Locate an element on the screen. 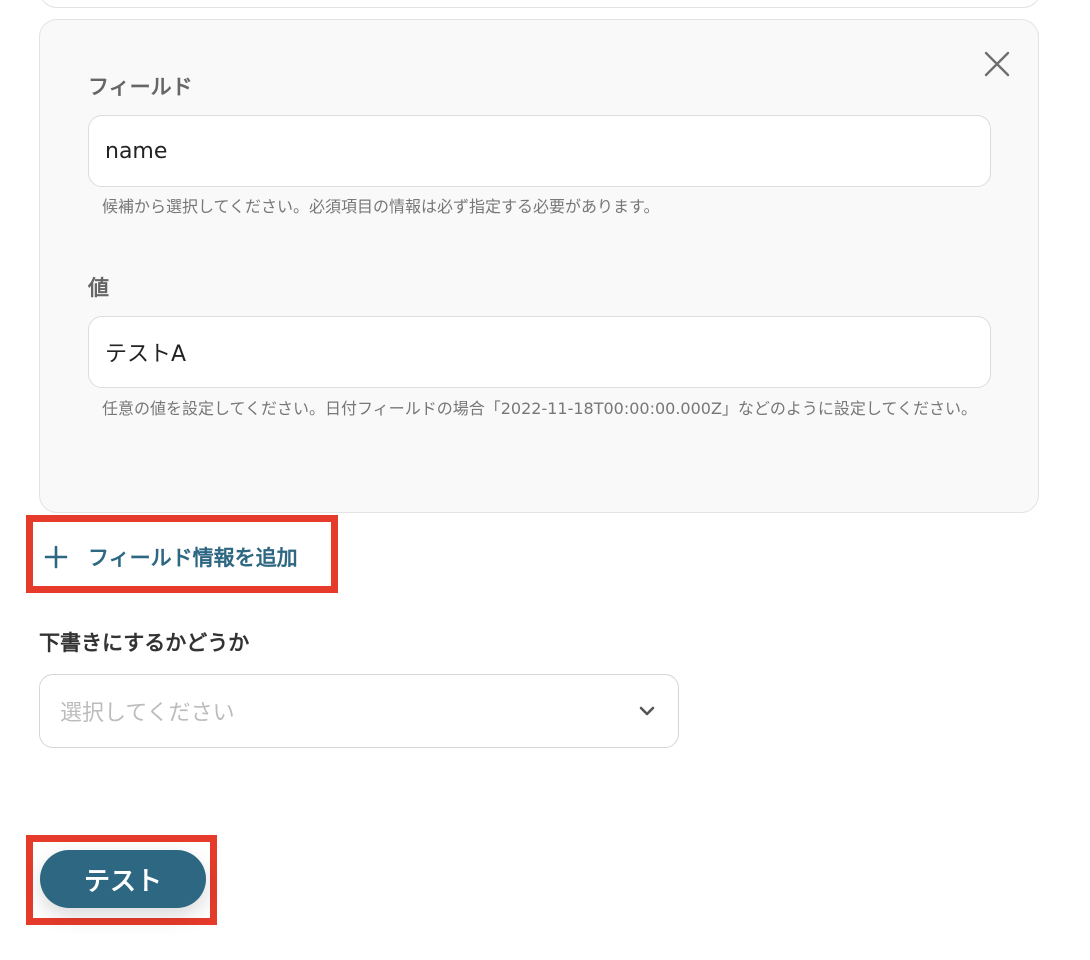 The width and height of the screenshot is (1090, 960). field-help-text: 候補から選択してください。必須項目の情報は必ず指定する必要があります。 is located at coordinates (381, 206).